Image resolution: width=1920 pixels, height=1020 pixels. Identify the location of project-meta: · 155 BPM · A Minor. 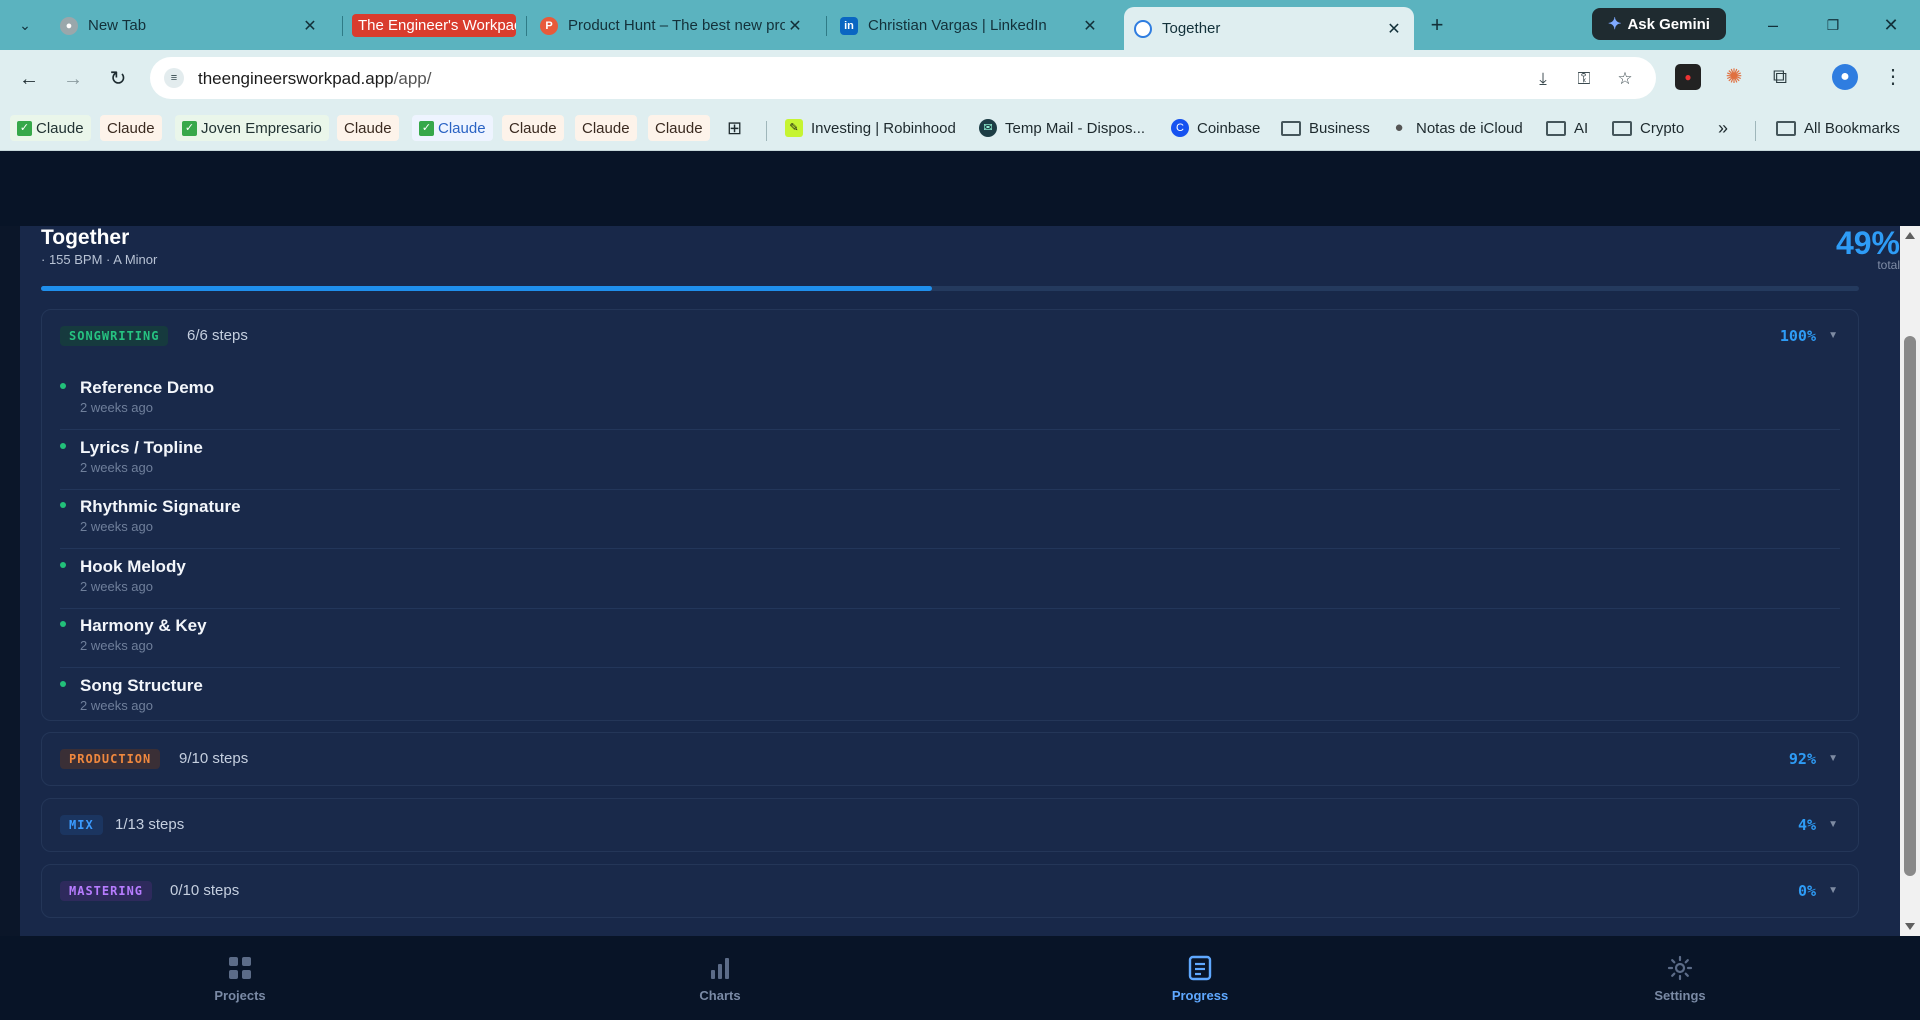
(99, 259).